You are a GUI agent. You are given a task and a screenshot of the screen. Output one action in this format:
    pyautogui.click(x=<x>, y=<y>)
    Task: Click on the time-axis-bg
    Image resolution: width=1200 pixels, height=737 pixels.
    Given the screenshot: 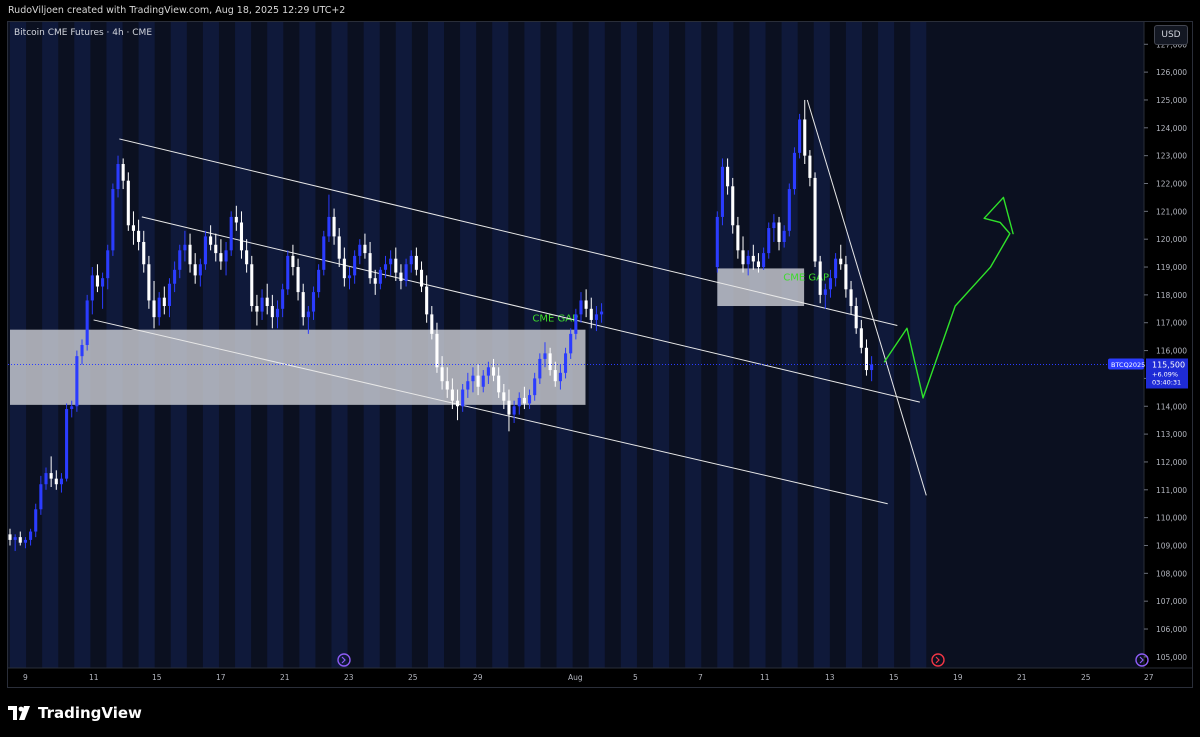 What is the action you would take?
    pyautogui.click(x=600, y=677)
    